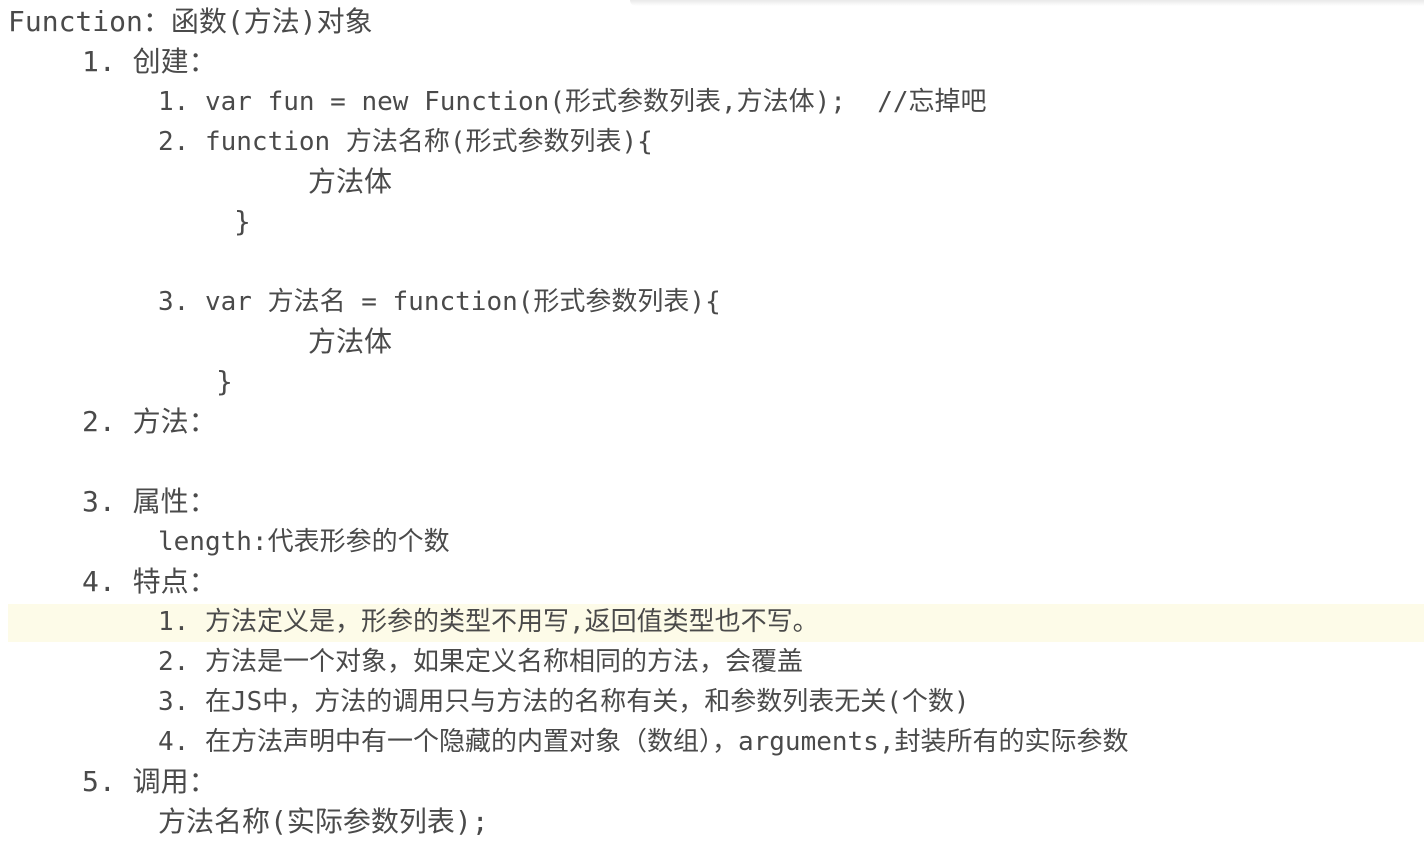  Describe the element at coordinates (149, 61) in the screenshot. I see `section-create-label: 1. 创建：` at that location.